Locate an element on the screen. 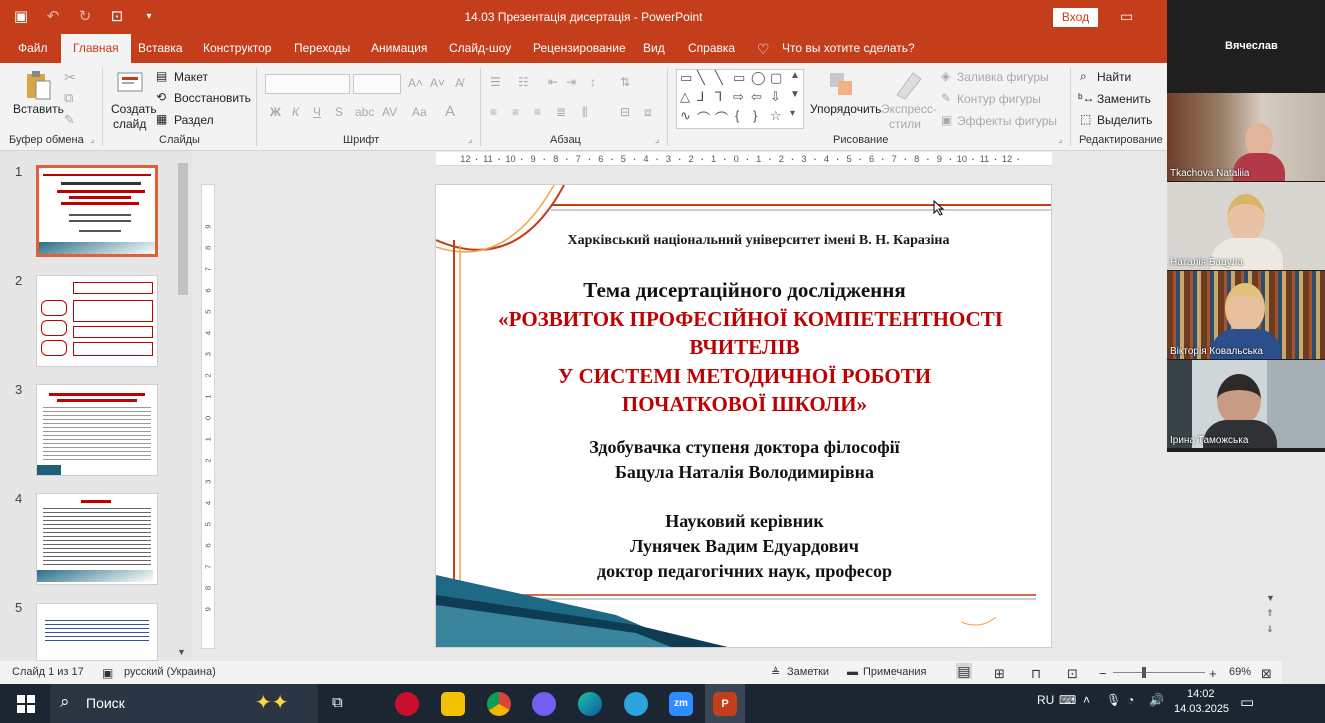 The image size is (1325, 723). paste-icon is located at coordinates (38, 85).